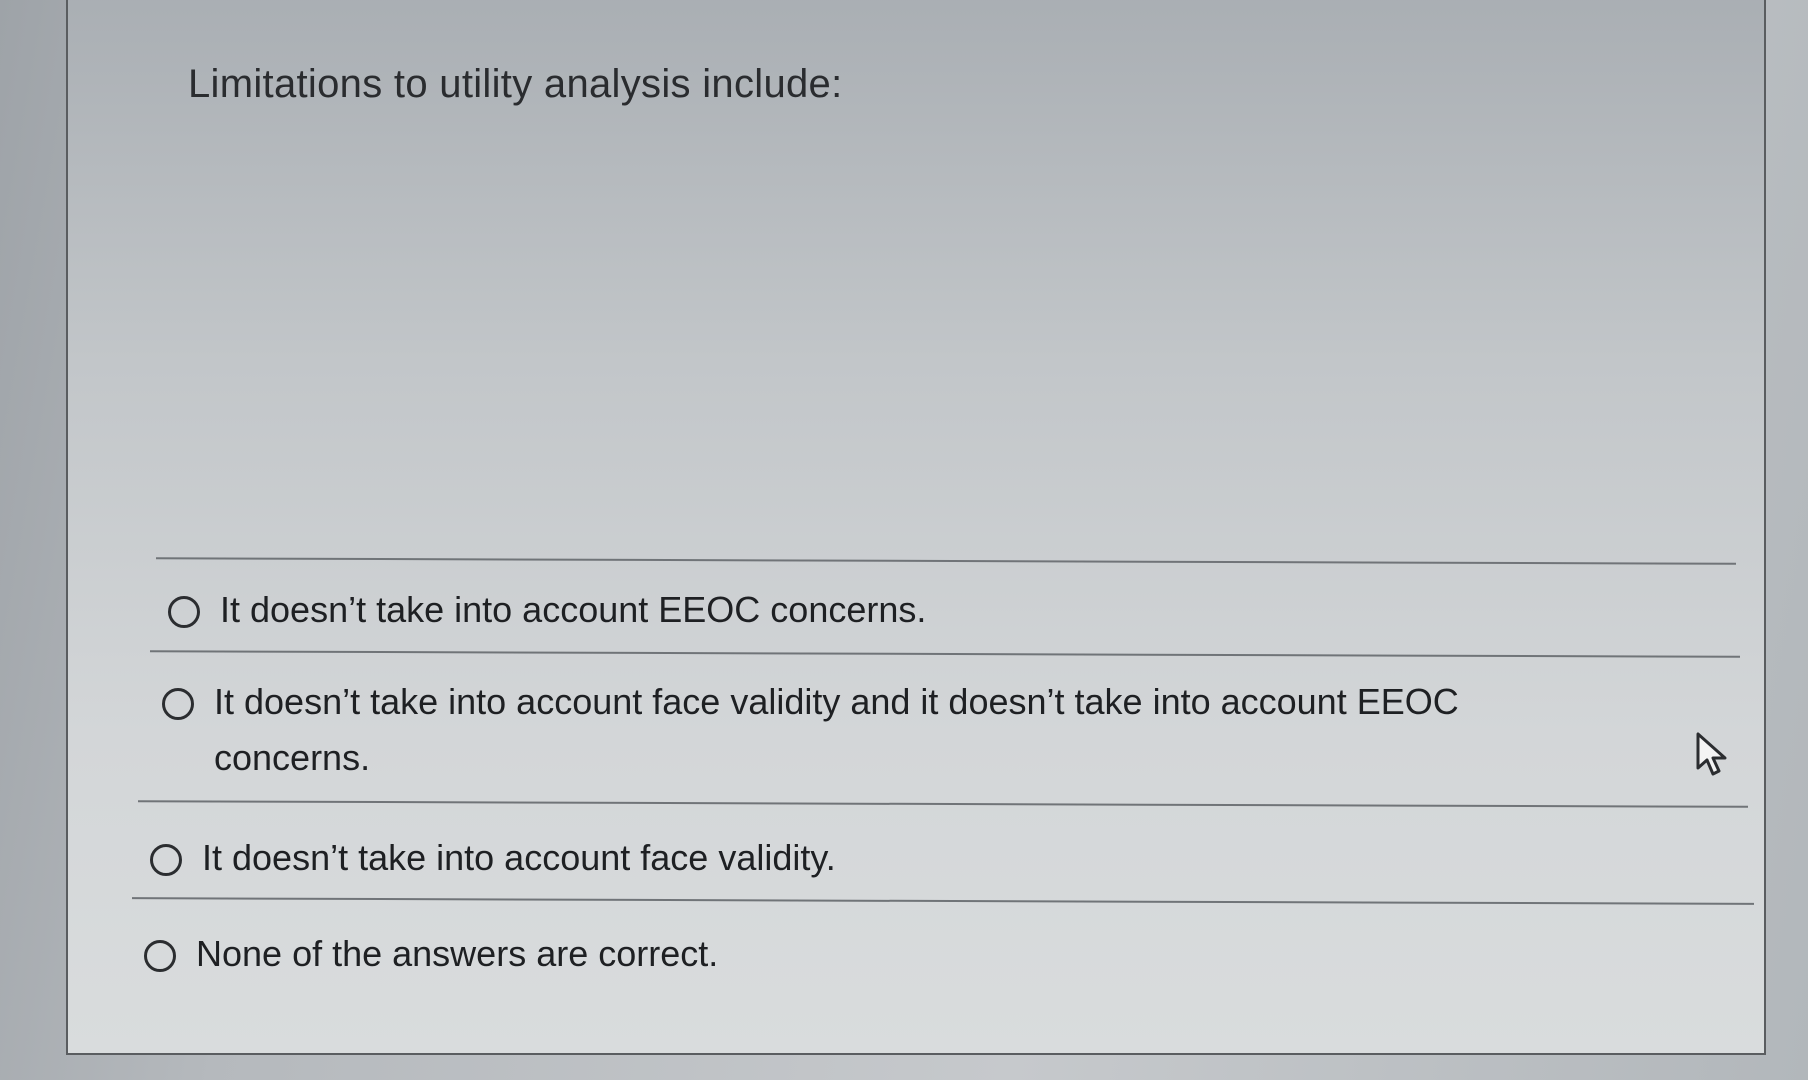 The width and height of the screenshot is (1808, 1080). Describe the element at coordinates (457, 953) in the screenshot. I see `option-label: None of the answers are correct.` at that location.